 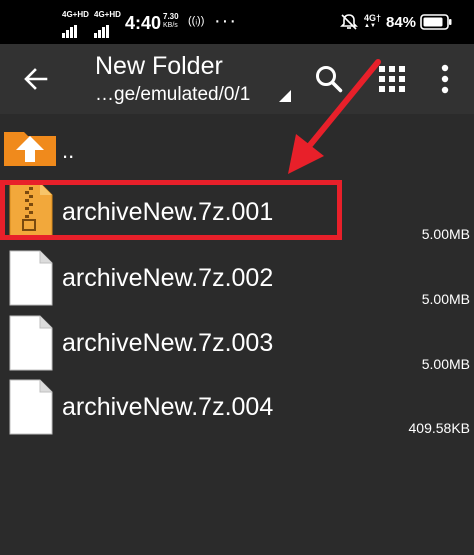 What do you see at coordinates (196, 21) in the screenshot?
I see `hotspot-icon: ((ᵢ))` at bounding box center [196, 21].